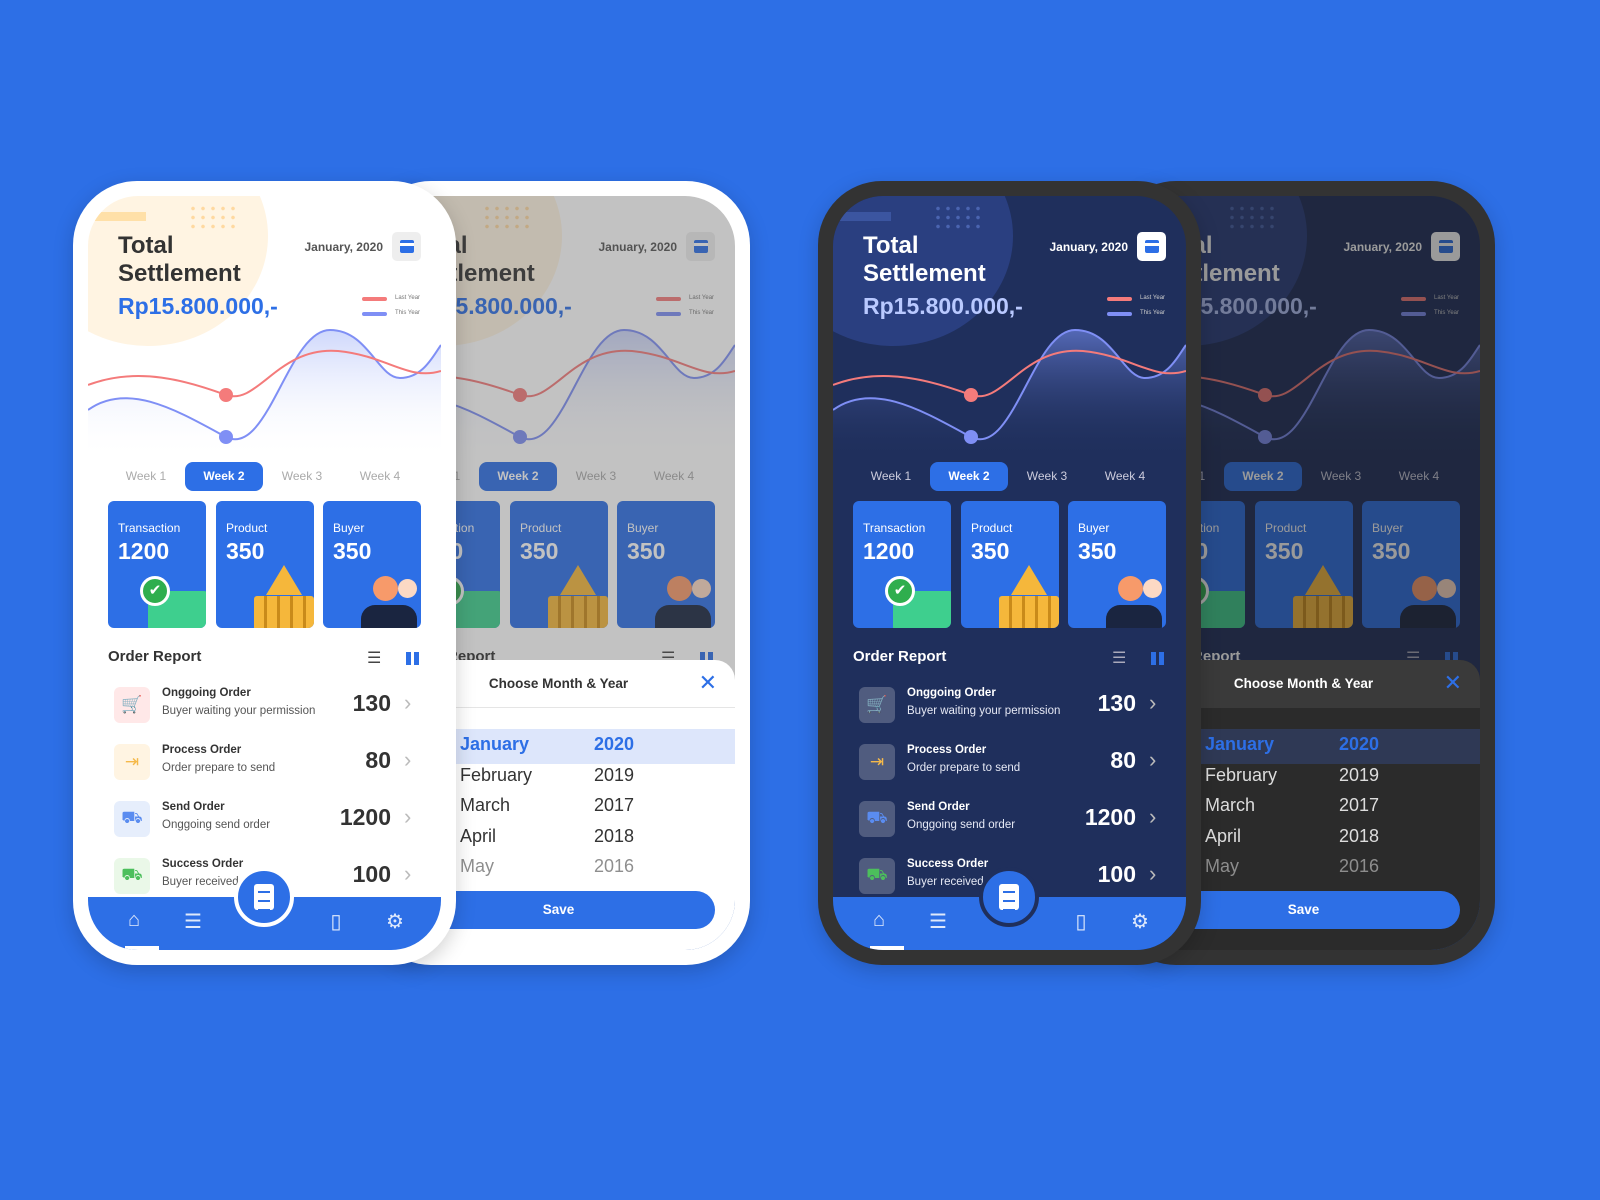  I want to click on order-subtitle: Order prepare to send, so click(219, 768).